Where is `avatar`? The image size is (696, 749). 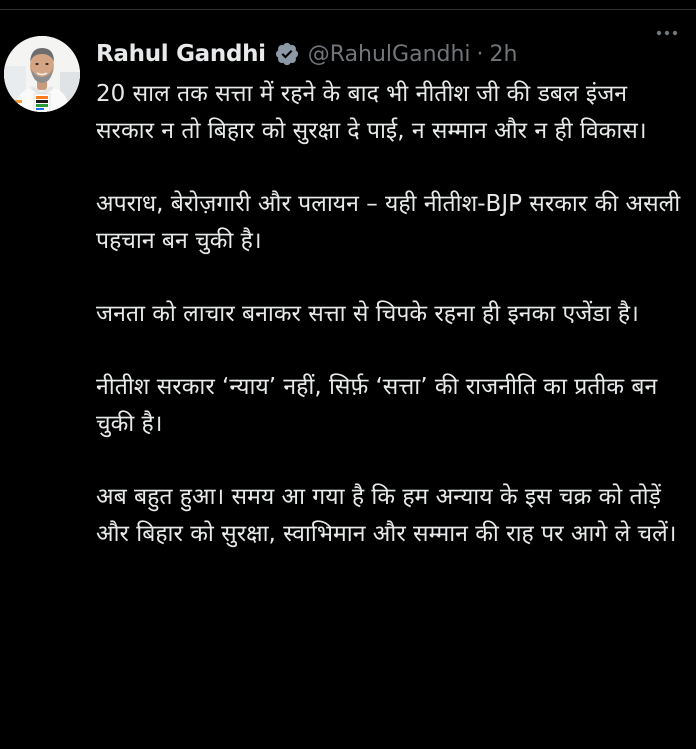
avatar is located at coordinates (42, 74).